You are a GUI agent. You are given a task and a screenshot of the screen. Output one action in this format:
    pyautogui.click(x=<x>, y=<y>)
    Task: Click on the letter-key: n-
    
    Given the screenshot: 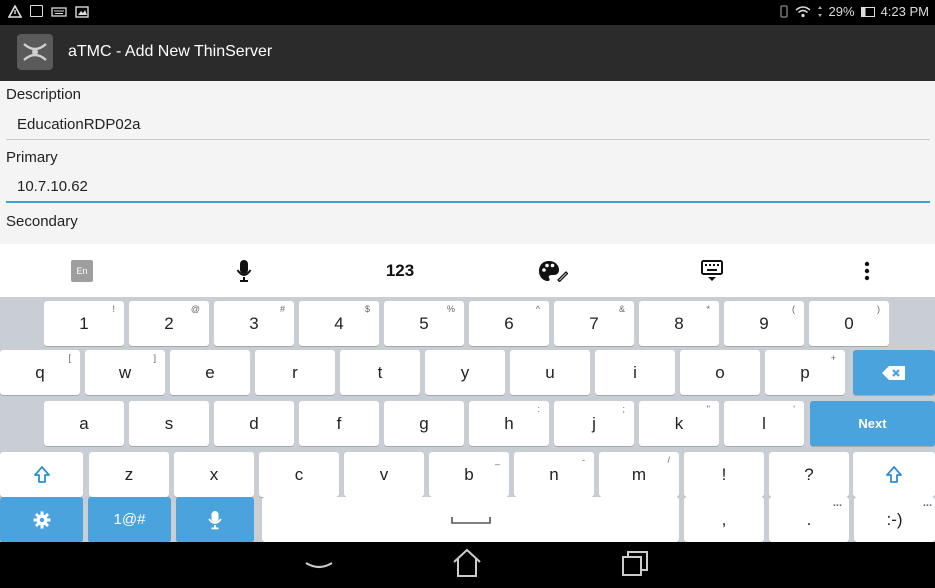 What is the action you would take?
    pyautogui.click(x=554, y=474)
    